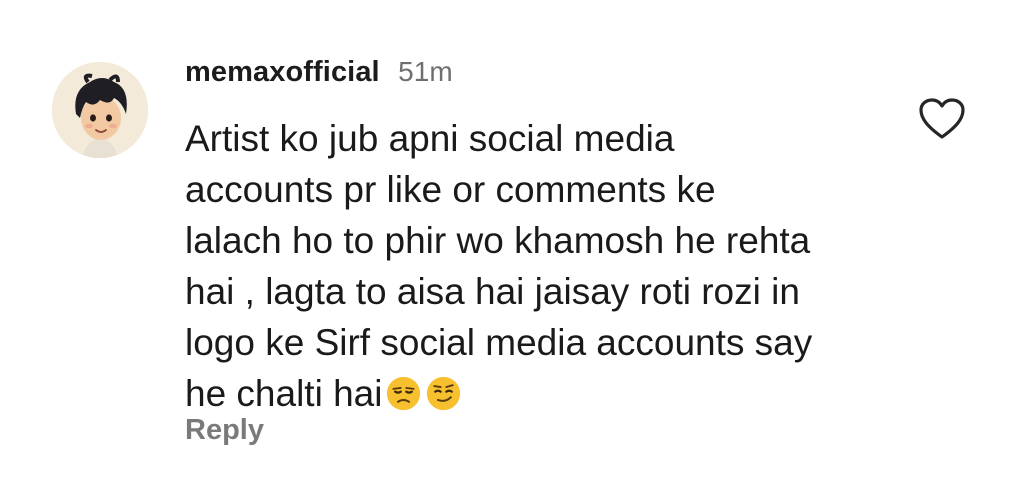  I want to click on username: memaxofficial, so click(282, 72).